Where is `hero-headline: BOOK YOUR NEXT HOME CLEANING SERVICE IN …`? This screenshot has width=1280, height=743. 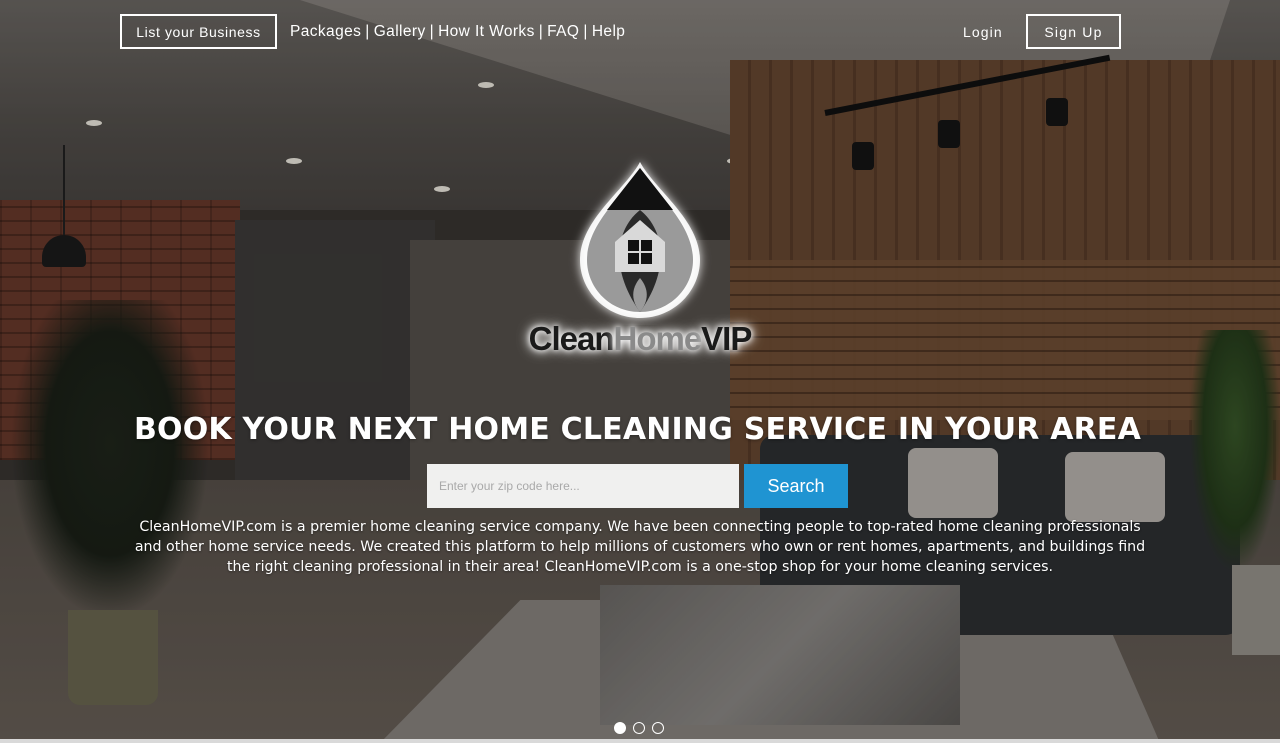 hero-headline: BOOK YOUR NEXT HOME CLEANING SERVICE IN … is located at coordinates (637, 429).